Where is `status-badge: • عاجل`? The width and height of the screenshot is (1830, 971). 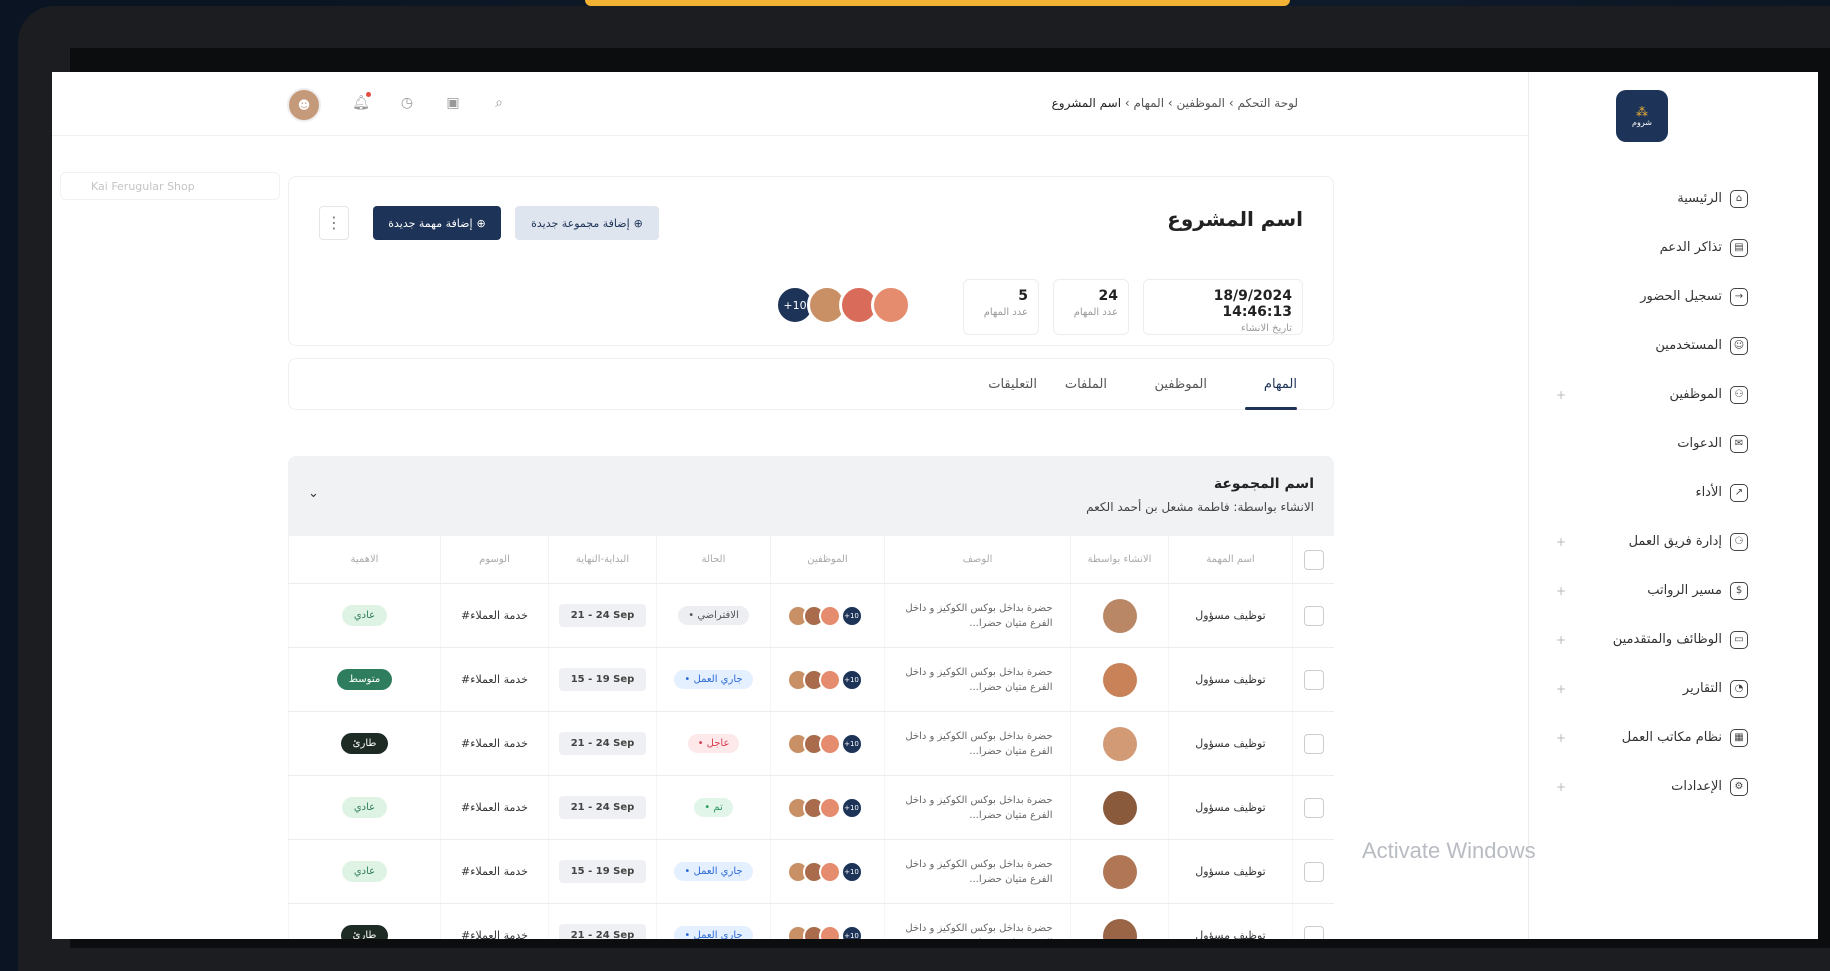
status-badge: • عاجل is located at coordinates (713, 743).